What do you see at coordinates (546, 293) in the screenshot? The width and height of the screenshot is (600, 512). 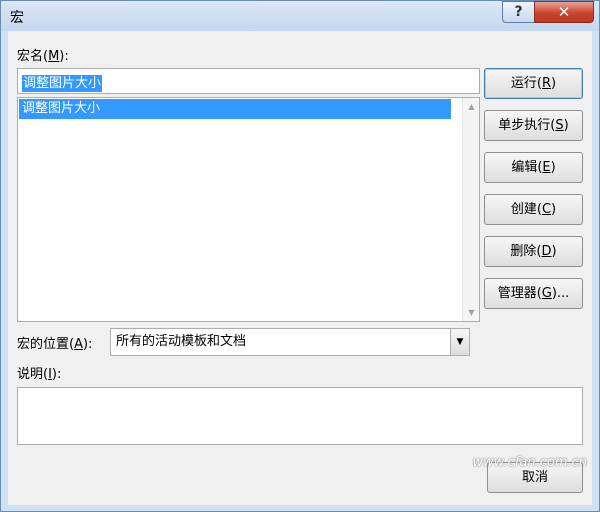 I see `organizer-button-key: G` at bounding box center [546, 293].